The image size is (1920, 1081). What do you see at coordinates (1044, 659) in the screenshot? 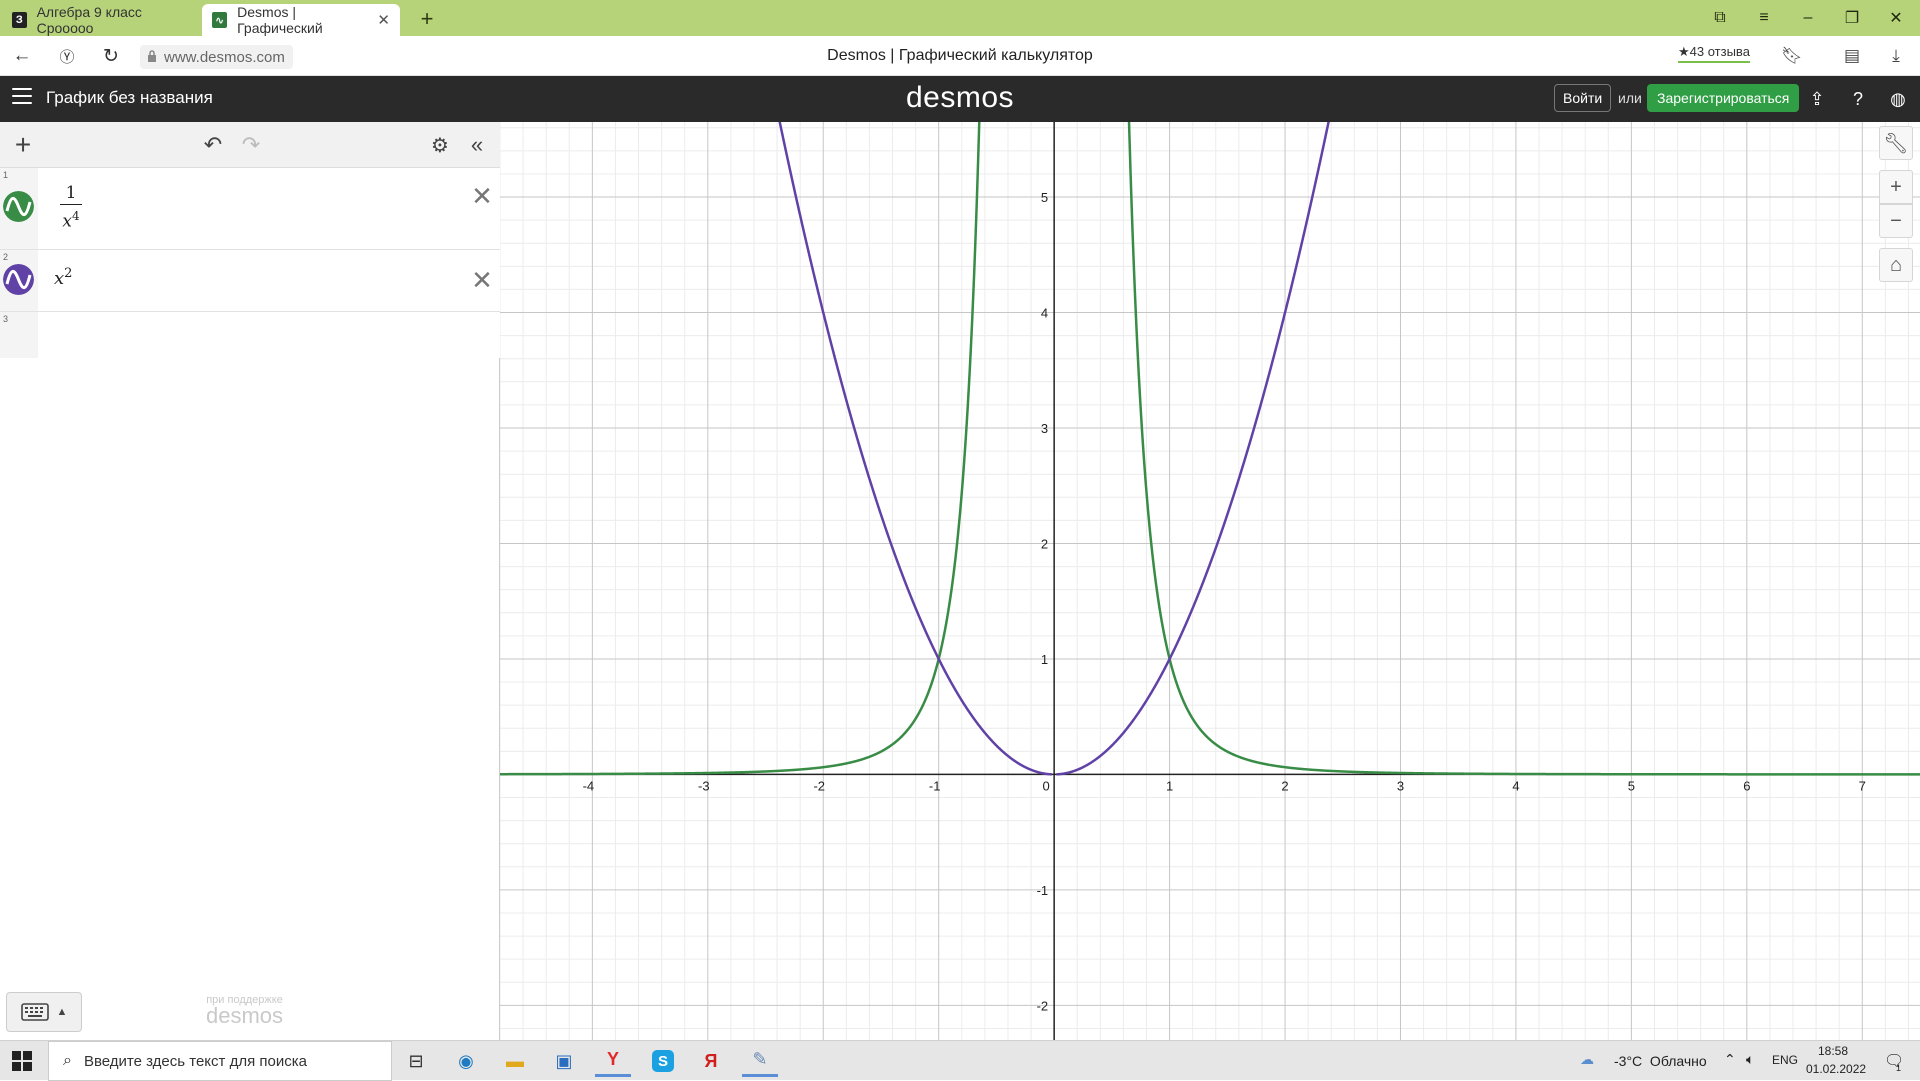
I see `y-tick-label: 1` at bounding box center [1044, 659].